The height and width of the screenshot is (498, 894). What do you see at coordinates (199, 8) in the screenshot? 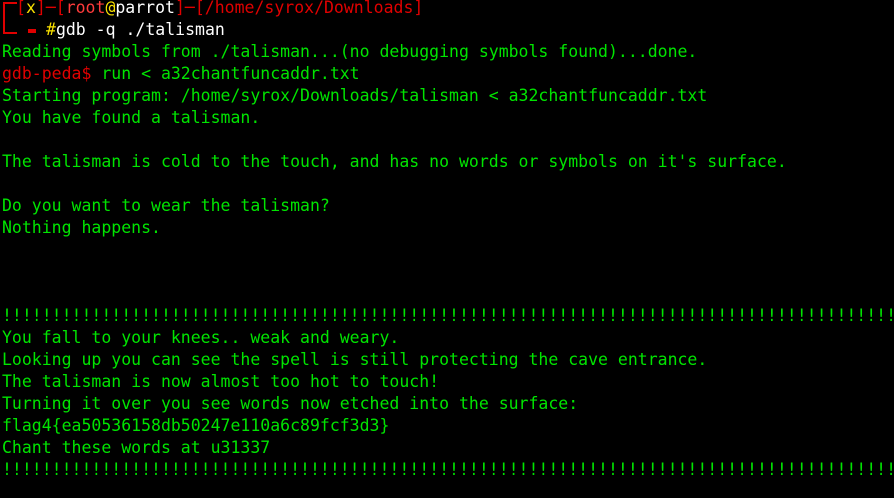
I see `prompt-path-open: [` at bounding box center [199, 8].